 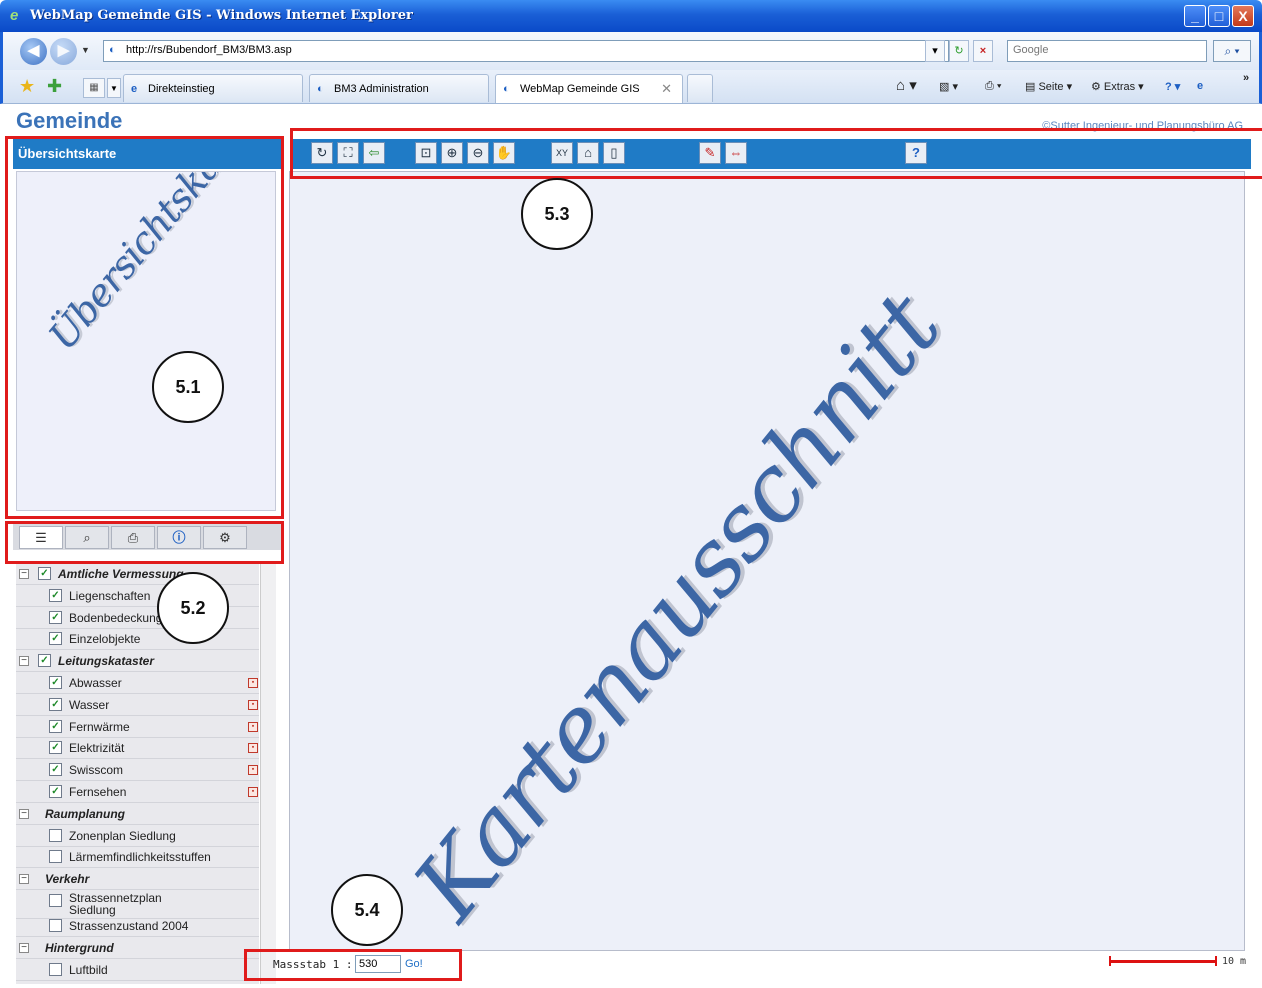 What do you see at coordinates (1219, 16) in the screenshot?
I see `maximize-button: □` at bounding box center [1219, 16].